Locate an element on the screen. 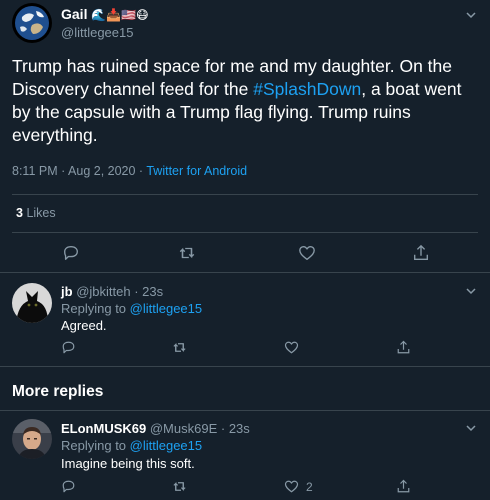 This screenshot has height=500, width=490. author-handle: @littlegee15 is located at coordinates (97, 32).